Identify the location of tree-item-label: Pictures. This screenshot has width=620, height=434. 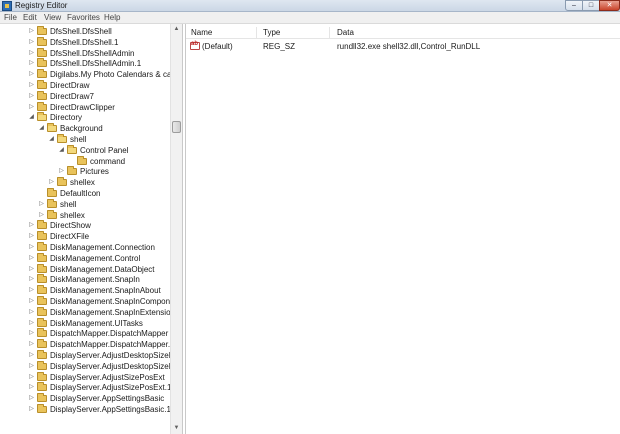
(94, 172).